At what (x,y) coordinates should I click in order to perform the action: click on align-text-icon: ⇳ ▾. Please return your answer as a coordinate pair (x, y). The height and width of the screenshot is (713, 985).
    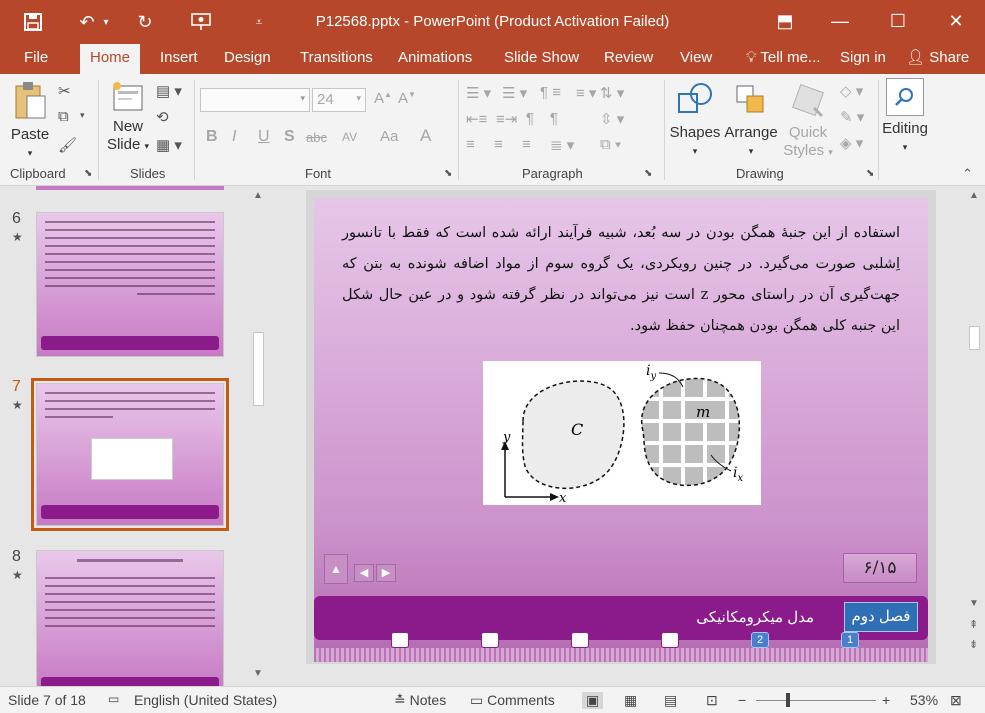
    Looking at the image, I should click on (612, 119).